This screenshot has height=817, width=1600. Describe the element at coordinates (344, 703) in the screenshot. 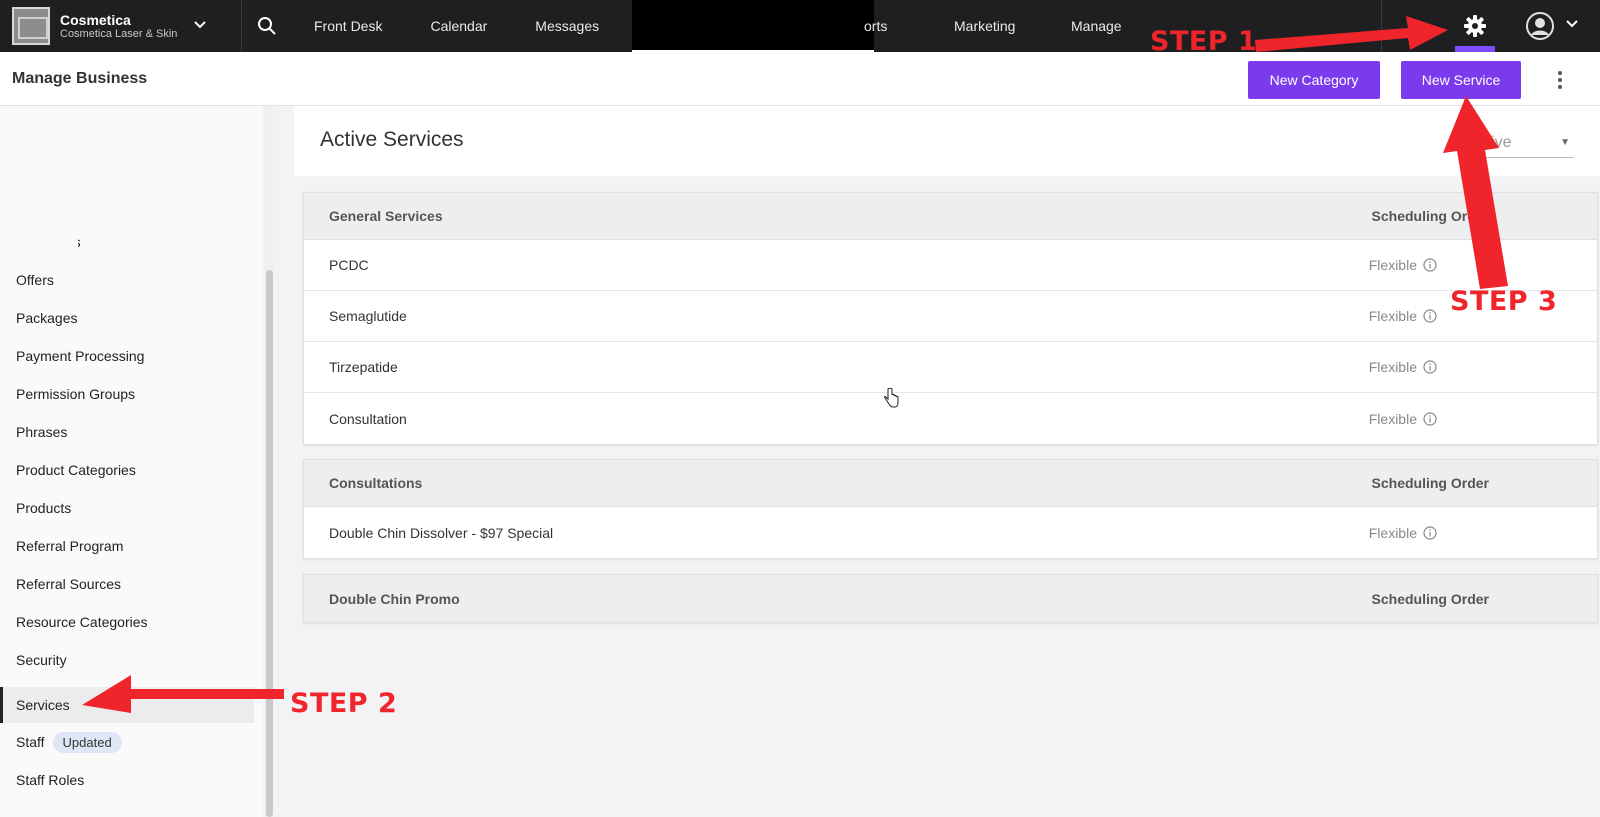

I see `step2-label: STEP 2` at that location.